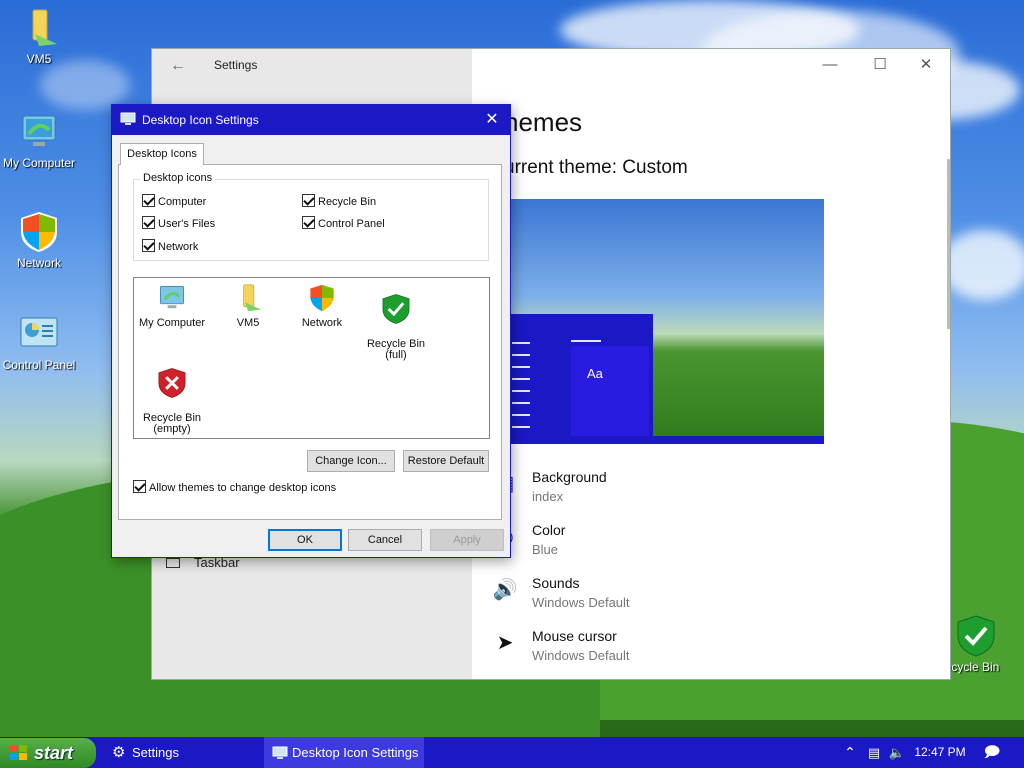 The image size is (1024, 768). Describe the element at coordinates (874, 752) in the screenshot. I see `network-tray-icon: ▤` at that location.